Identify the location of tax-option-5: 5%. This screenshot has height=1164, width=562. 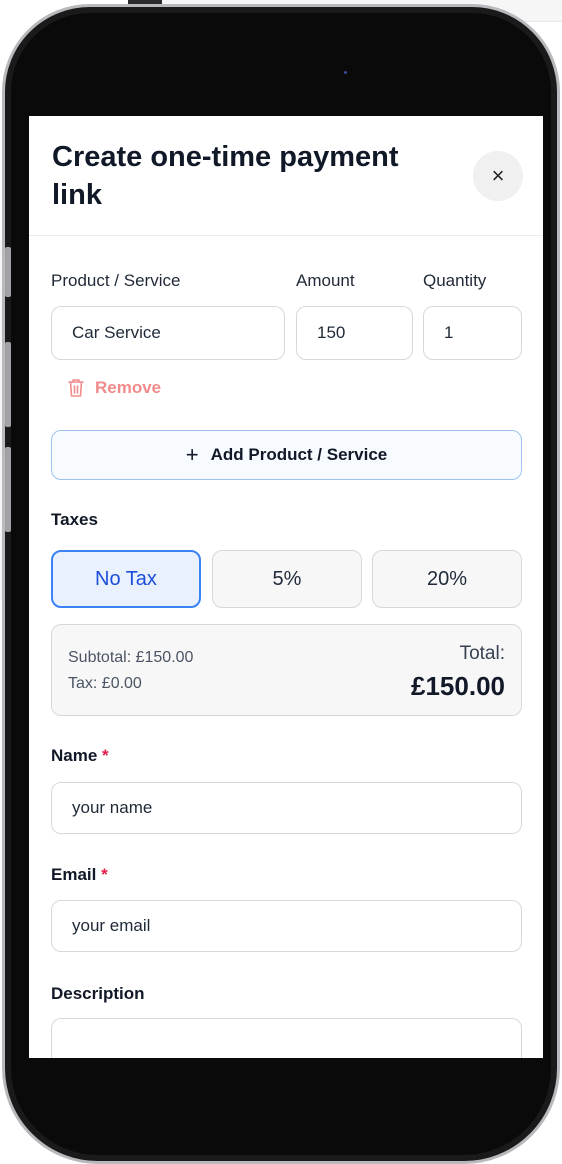
(287, 579).